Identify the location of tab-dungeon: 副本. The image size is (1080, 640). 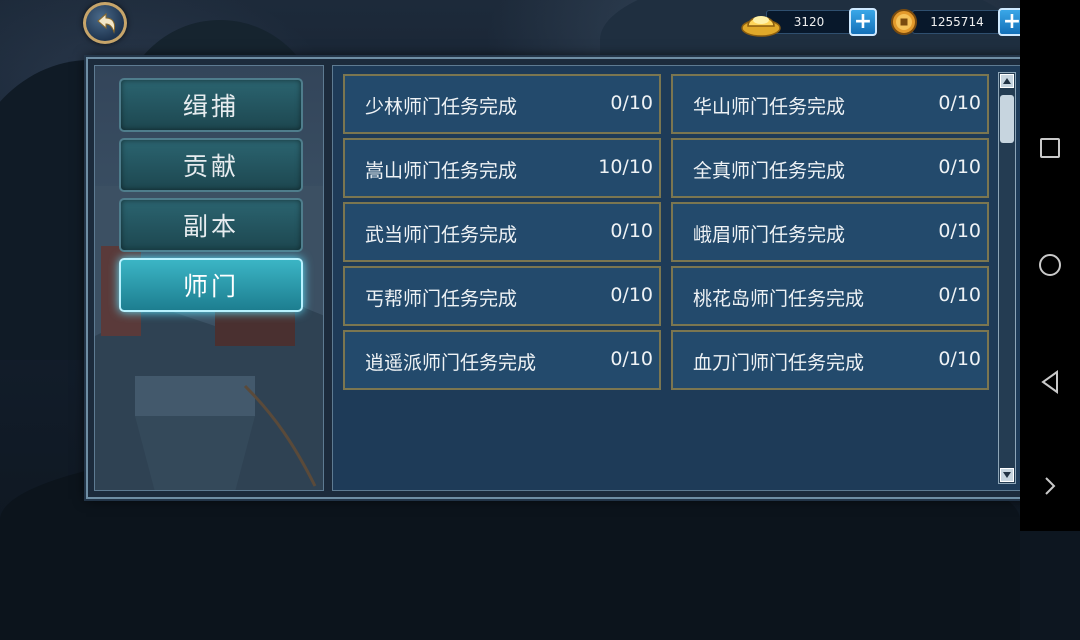
(211, 225).